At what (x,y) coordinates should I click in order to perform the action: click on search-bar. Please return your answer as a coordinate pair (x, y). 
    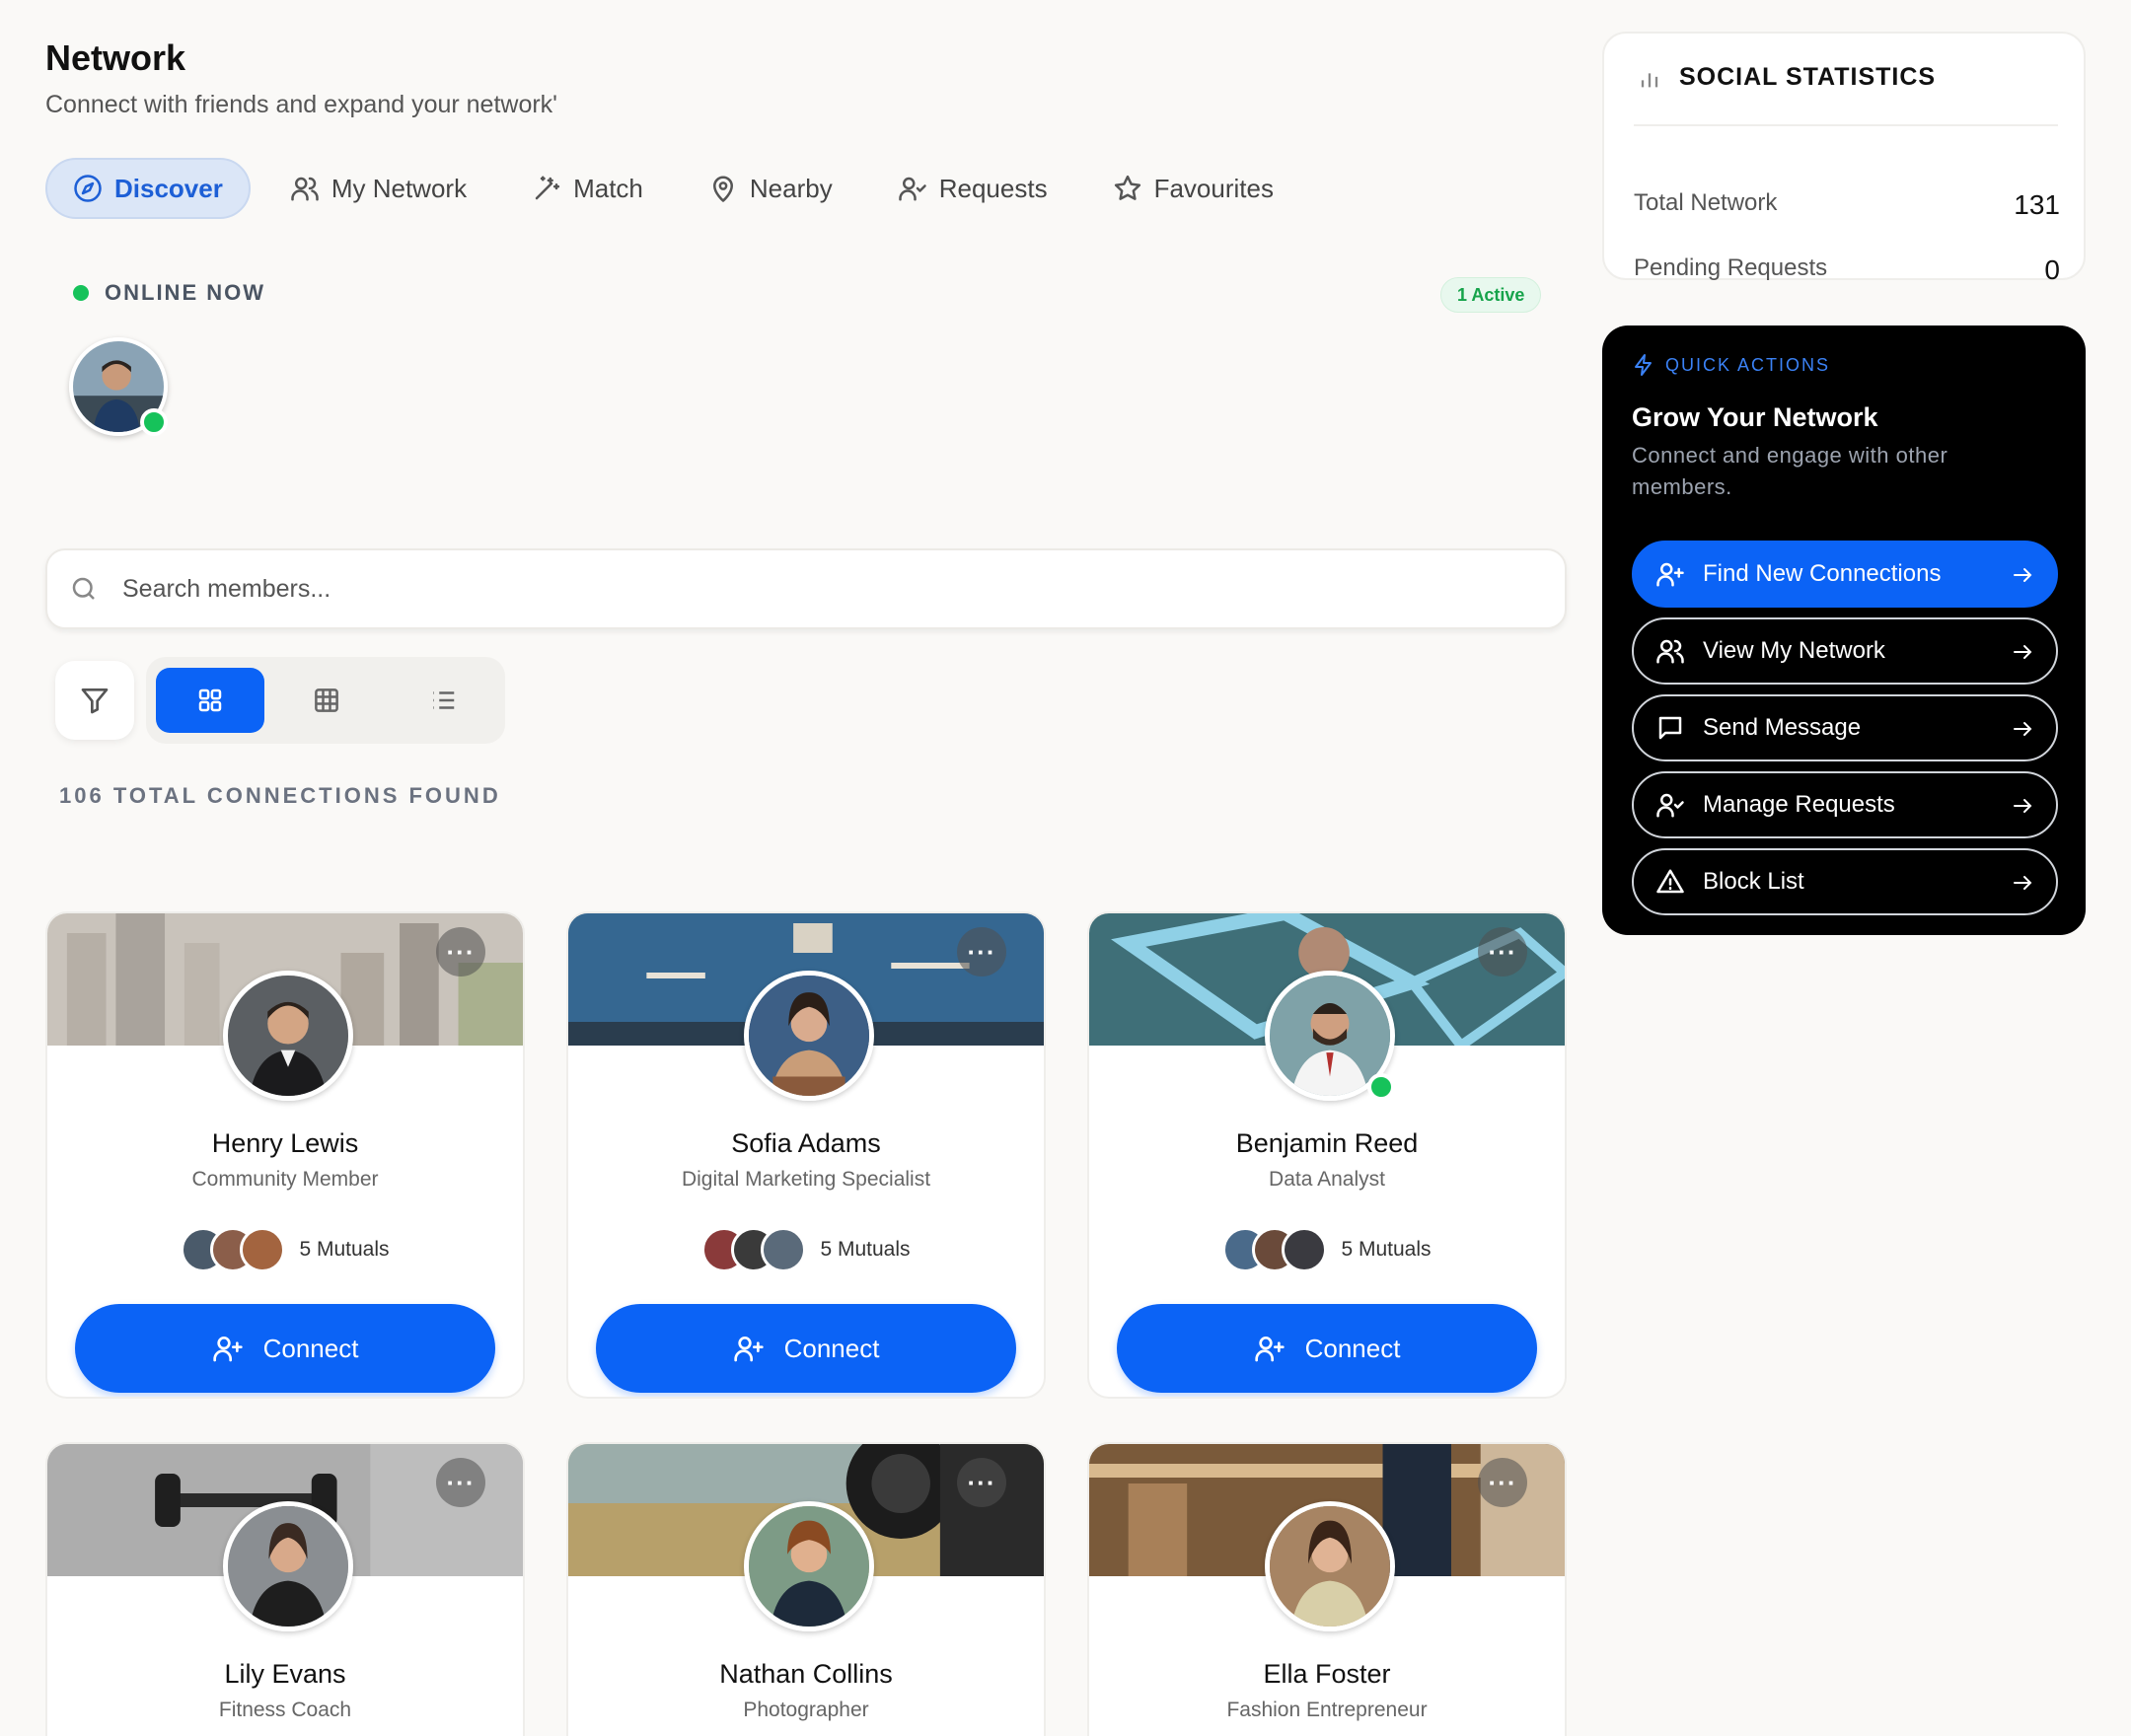
    Looking at the image, I should click on (806, 588).